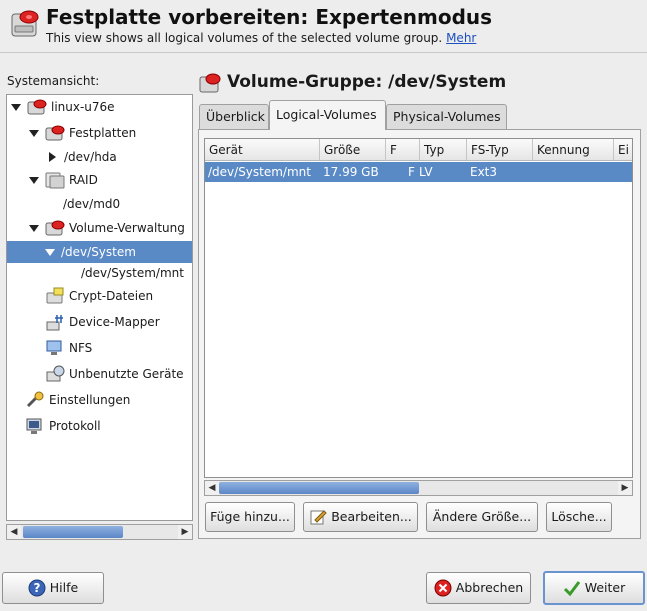 The image size is (647, 611). I want to click on help-icon: ?, so click(37, 588).